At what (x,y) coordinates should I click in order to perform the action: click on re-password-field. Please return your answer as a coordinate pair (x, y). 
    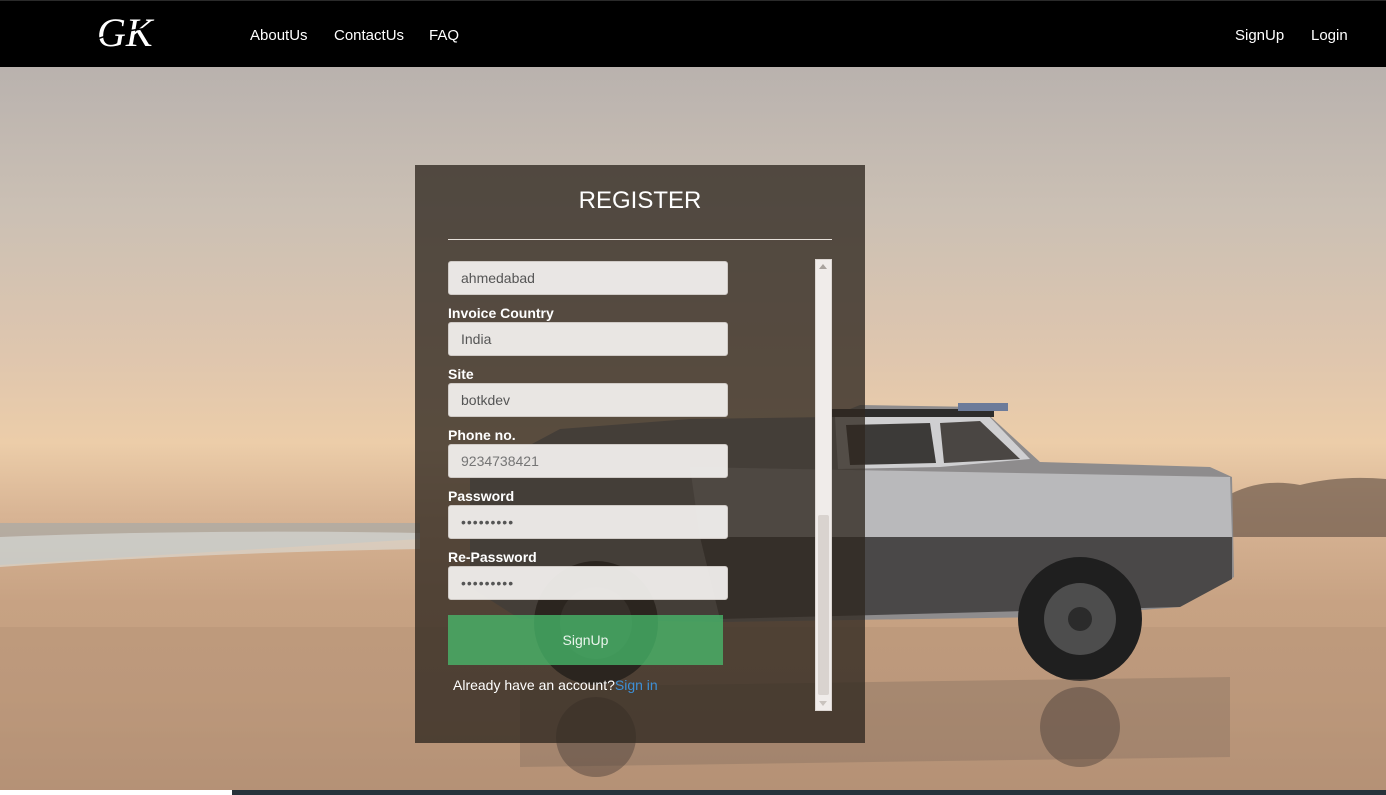
    Looking at the image, I should click on (588, 583).